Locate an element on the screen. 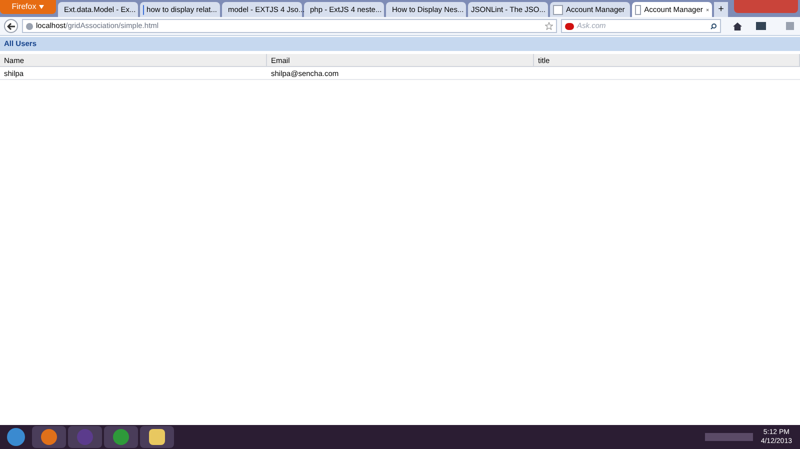 The height and width of the screenshot is (449, 800). folder-icon is located at coordinates (157, 437).